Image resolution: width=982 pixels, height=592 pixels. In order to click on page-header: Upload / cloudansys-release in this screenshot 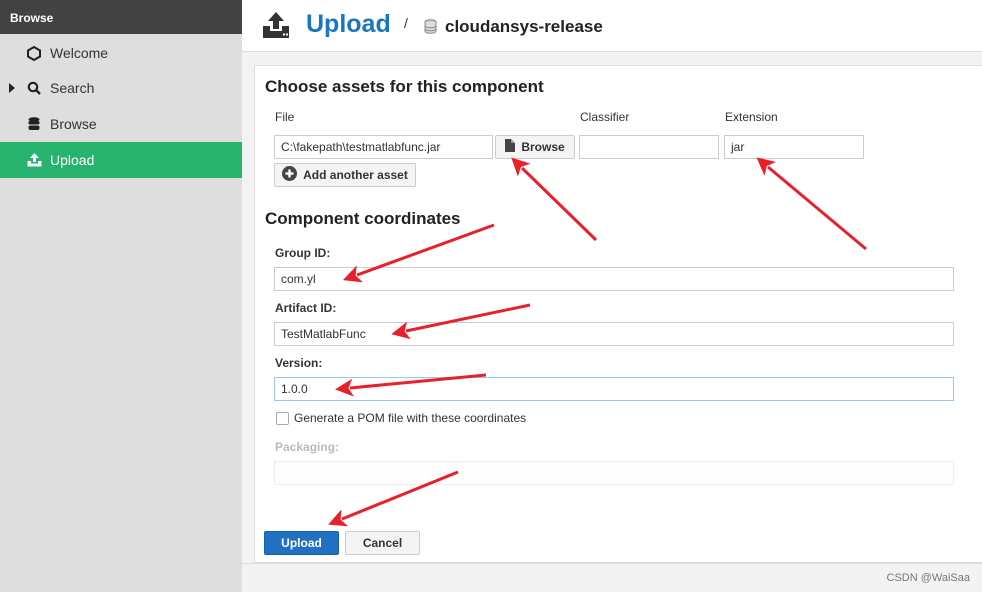, I will do `click(612, 26)`.